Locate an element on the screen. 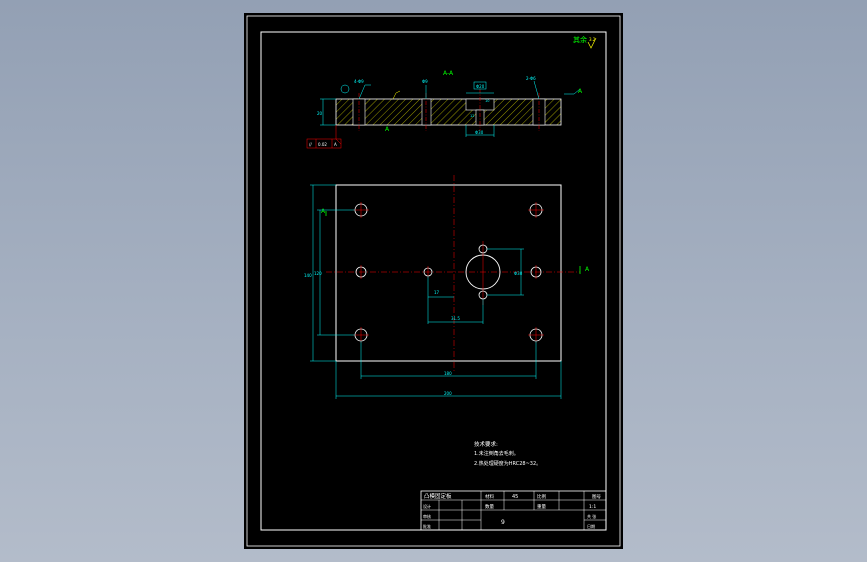  bottom-width-label: Φ30 is located at coordinates (479, 132).